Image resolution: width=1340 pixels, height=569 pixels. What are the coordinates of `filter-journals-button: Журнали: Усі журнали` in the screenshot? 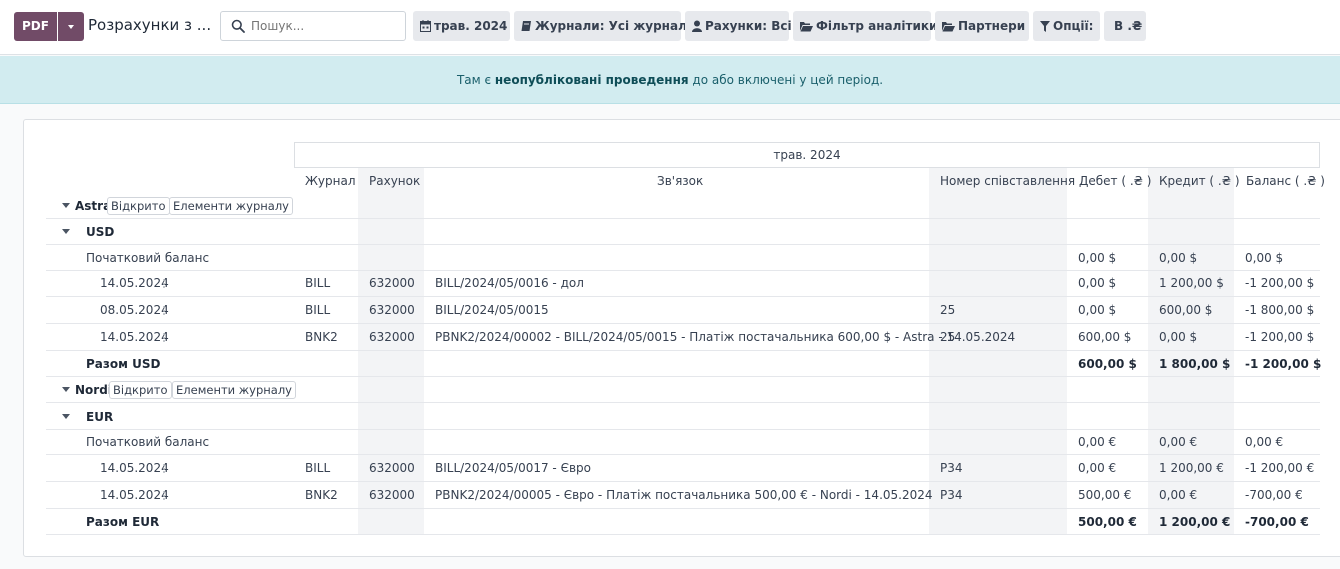 It's located at (604, 26).